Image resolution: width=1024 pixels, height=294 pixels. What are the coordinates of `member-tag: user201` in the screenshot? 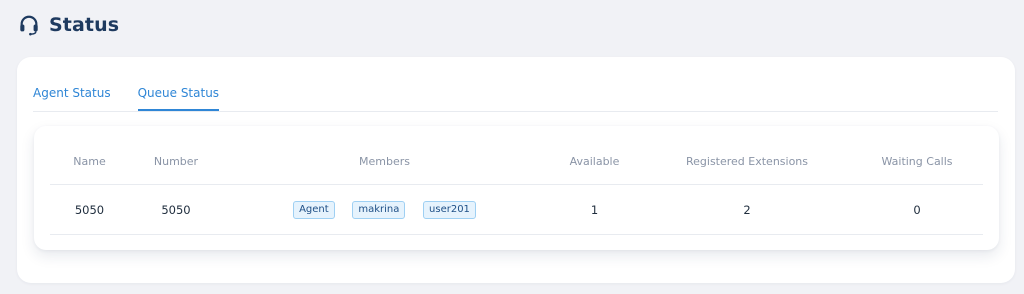 It's located at (449, 209).